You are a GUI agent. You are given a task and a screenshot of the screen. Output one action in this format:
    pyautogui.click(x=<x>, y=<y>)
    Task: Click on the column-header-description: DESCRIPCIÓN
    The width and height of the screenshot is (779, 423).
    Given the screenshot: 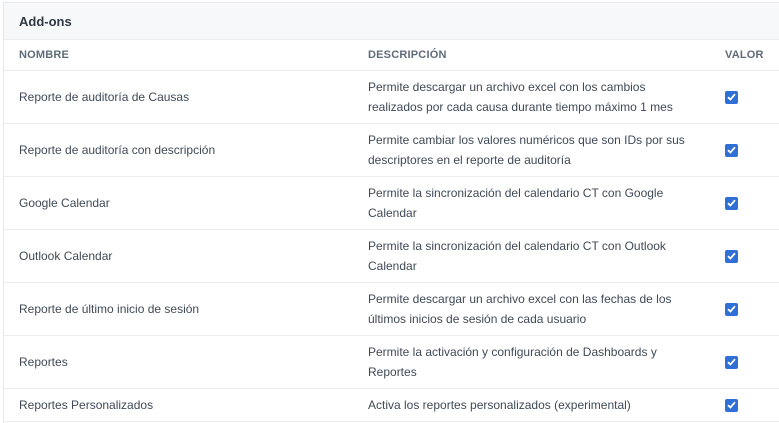 What is the action you would take?
    pyautogui.click(x=407, y=55)
    